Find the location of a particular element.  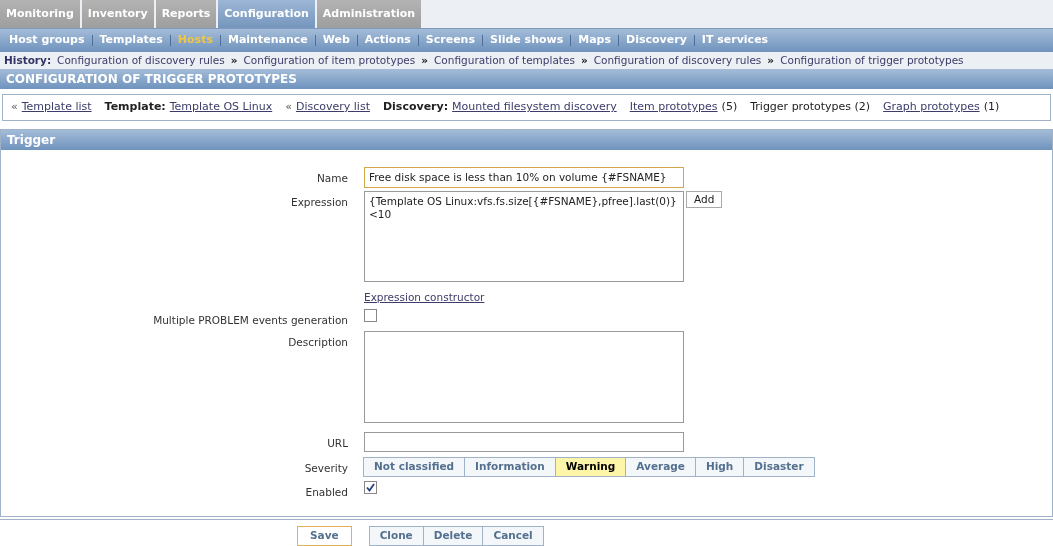

nav-link: Mounted filesystem discovery is located at coordinates (534, 107).